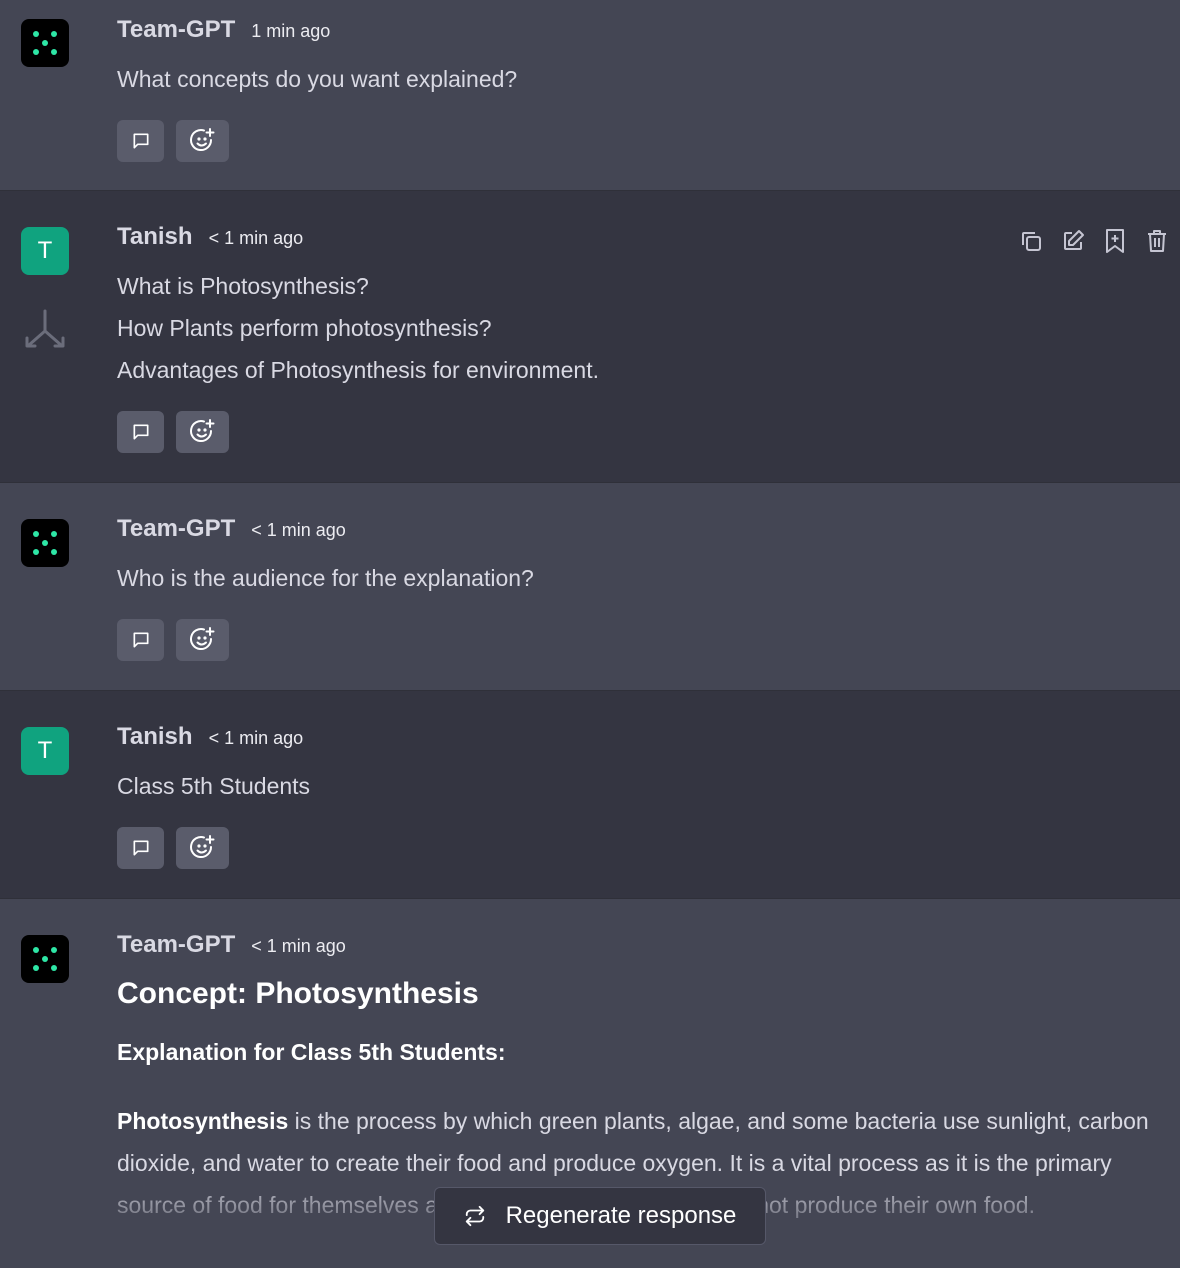 The image size is (1180, 1268). I want to click on message-text-line: How Plants perform photosynthesis?, so click(304, 328).